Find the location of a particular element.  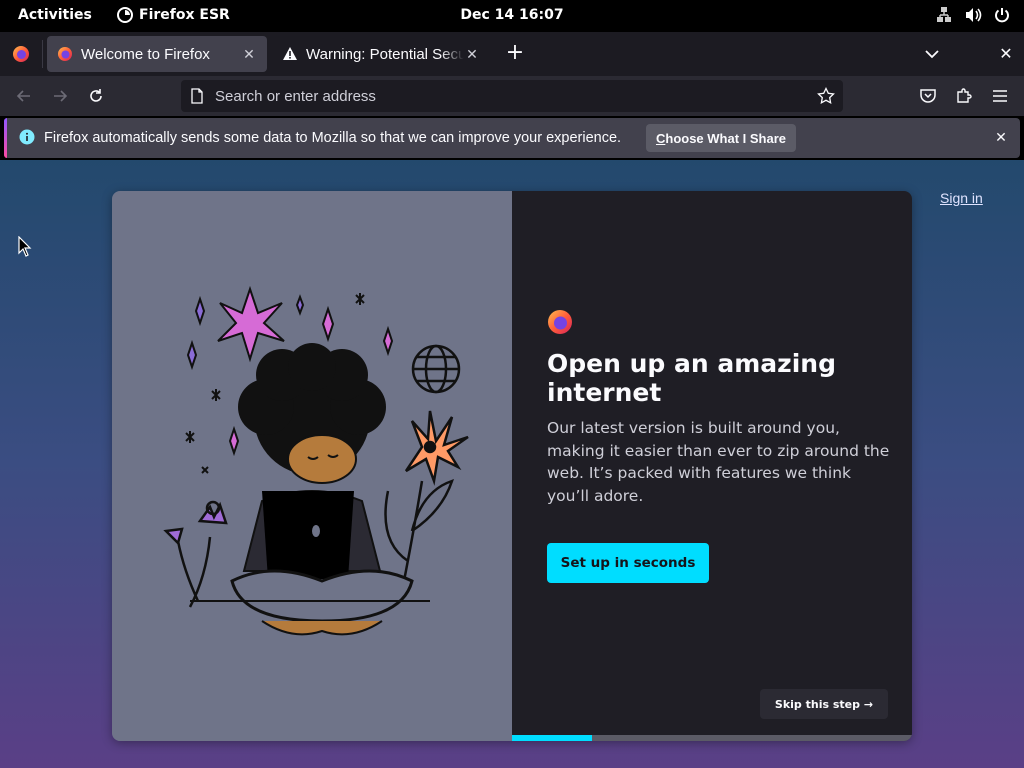

system-top-bar: Activities Firefox ESR Dec 14 16:07 is located at coordinates (512, 16).